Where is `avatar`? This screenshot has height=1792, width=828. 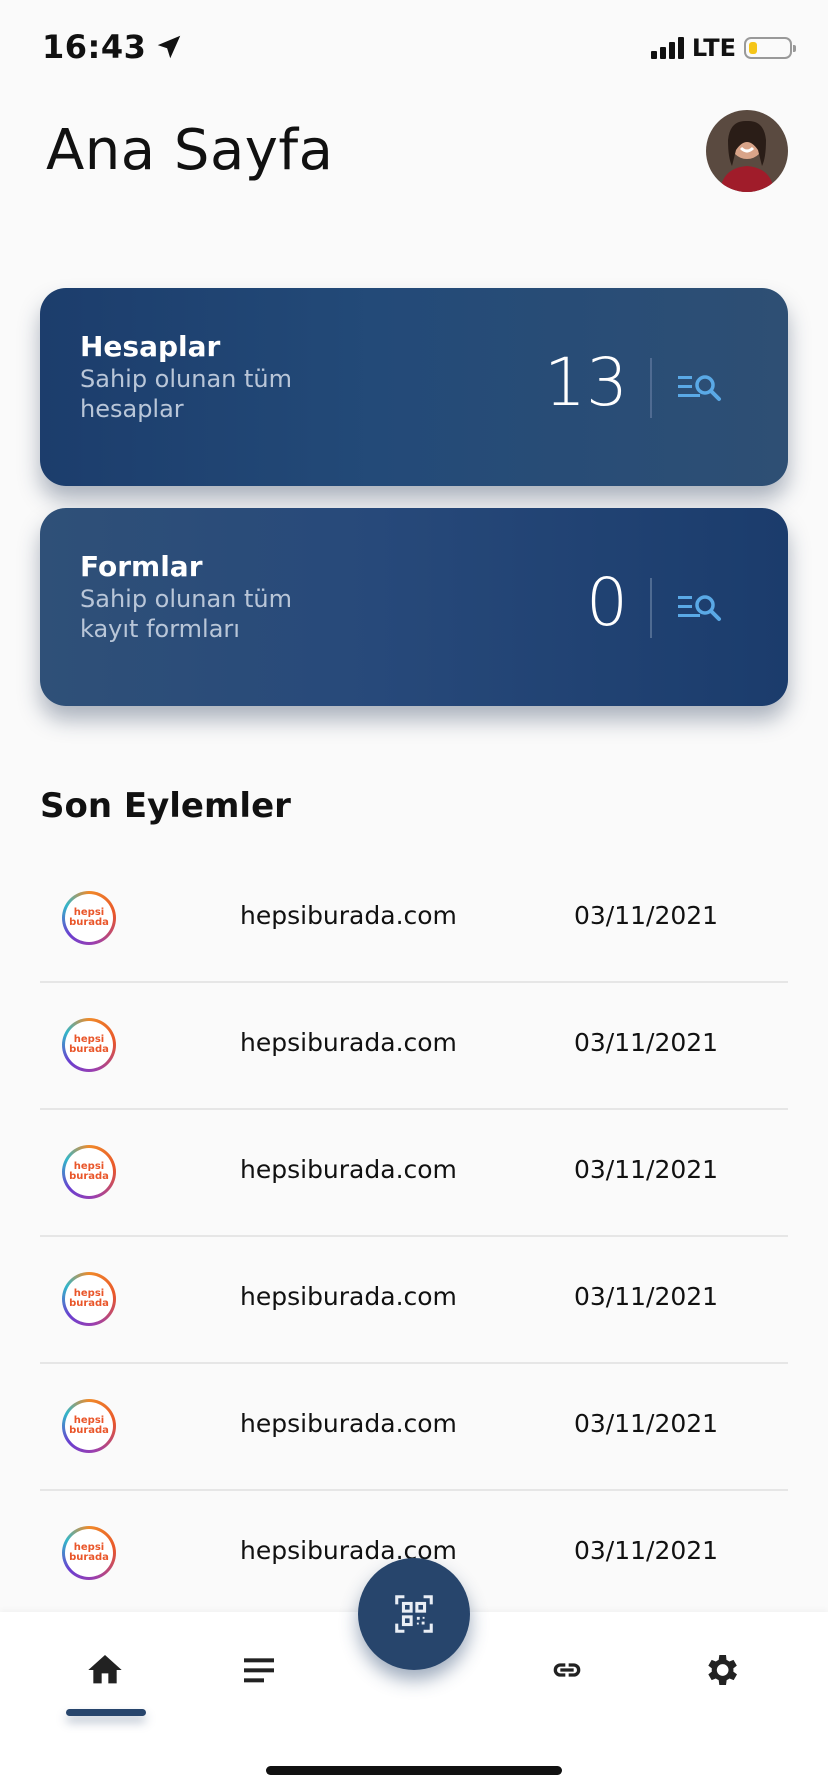 avatar is located at coordinates (747, 151).